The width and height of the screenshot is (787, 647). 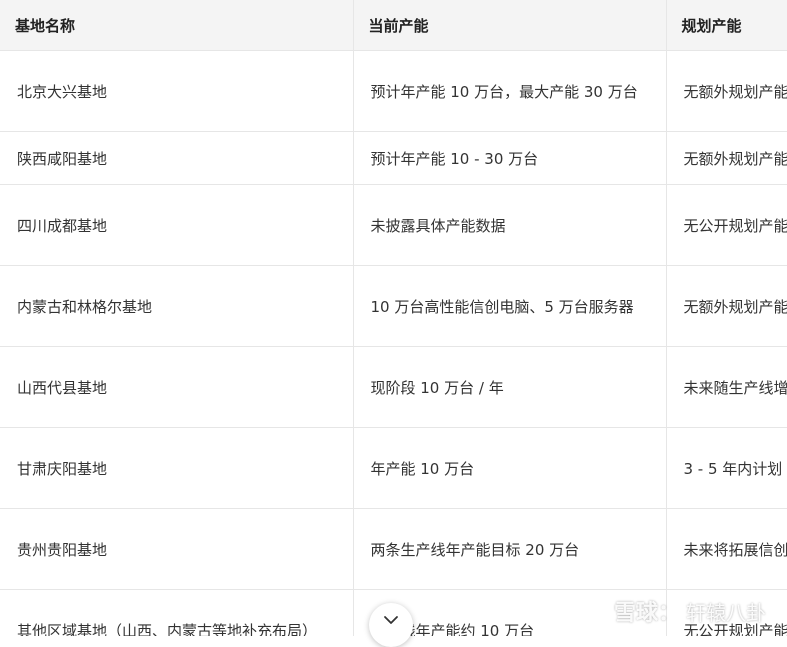 What do you see at coordinates (510, 549) in the screenshot?
I see `table-cell: 两条生产线年产能目标 20 万台` at bounding box center [510, 549].